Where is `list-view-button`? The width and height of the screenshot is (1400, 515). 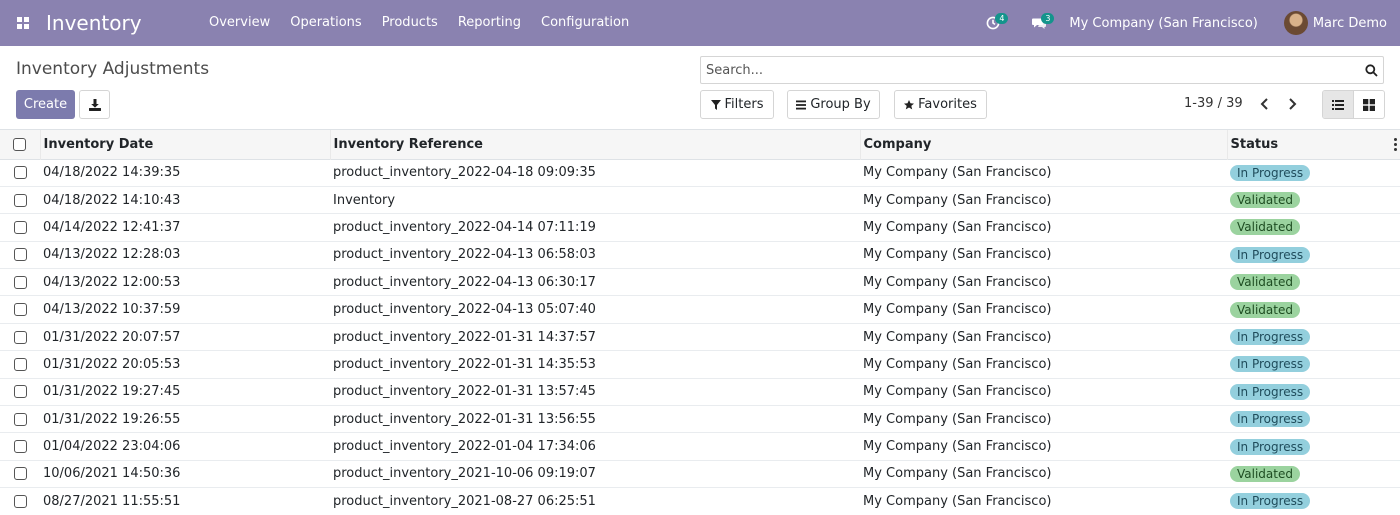
list-view-button is located at coordinates (1338, 104).